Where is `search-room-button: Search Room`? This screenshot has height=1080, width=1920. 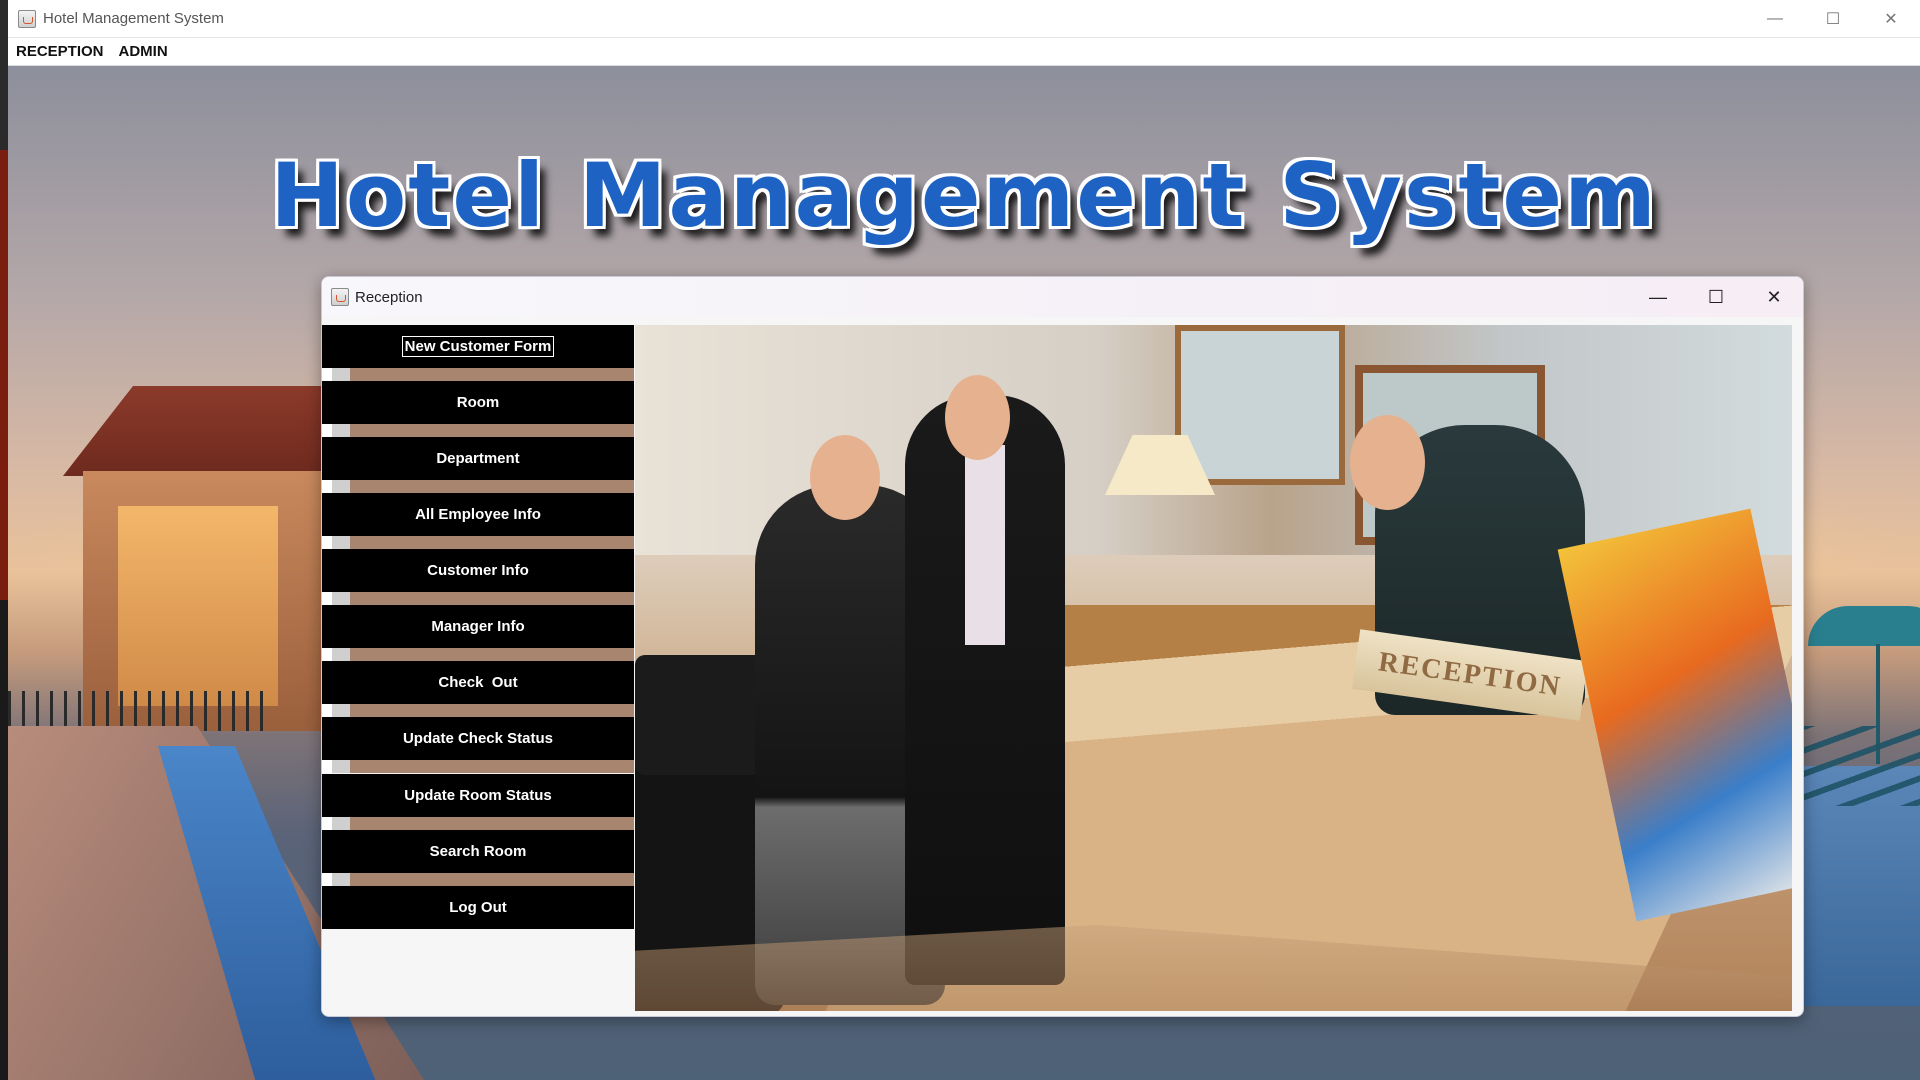 search-room-button: Search Room is located at coordinates (478, 851).